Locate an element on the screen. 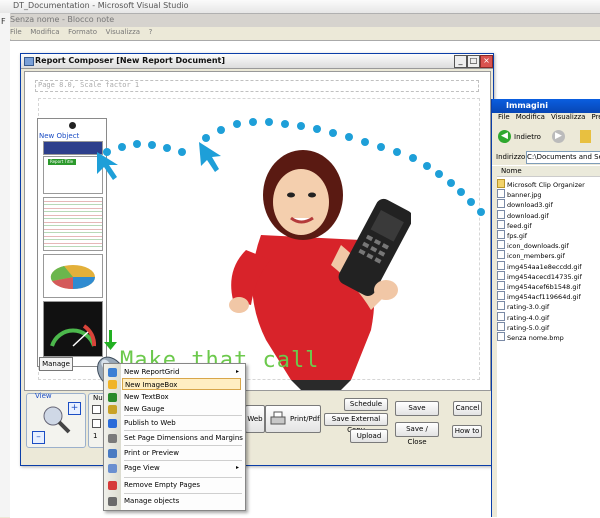 This screenshot has height=518, width=600. how-to-button: How to is located at coordinates (467, 431).